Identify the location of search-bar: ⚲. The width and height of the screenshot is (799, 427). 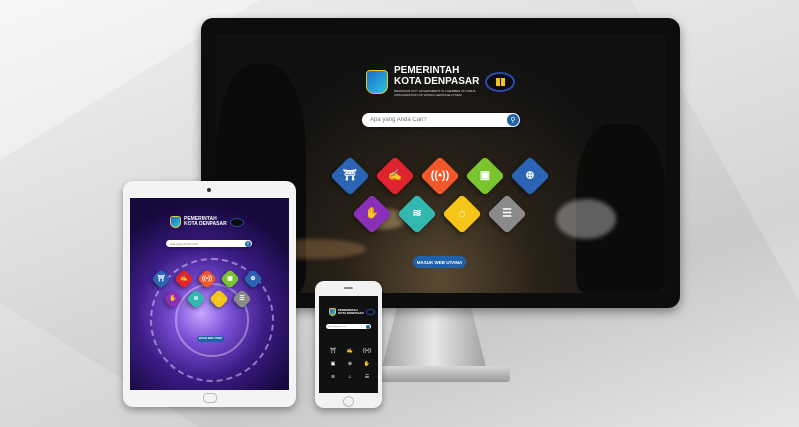
(441, 120).